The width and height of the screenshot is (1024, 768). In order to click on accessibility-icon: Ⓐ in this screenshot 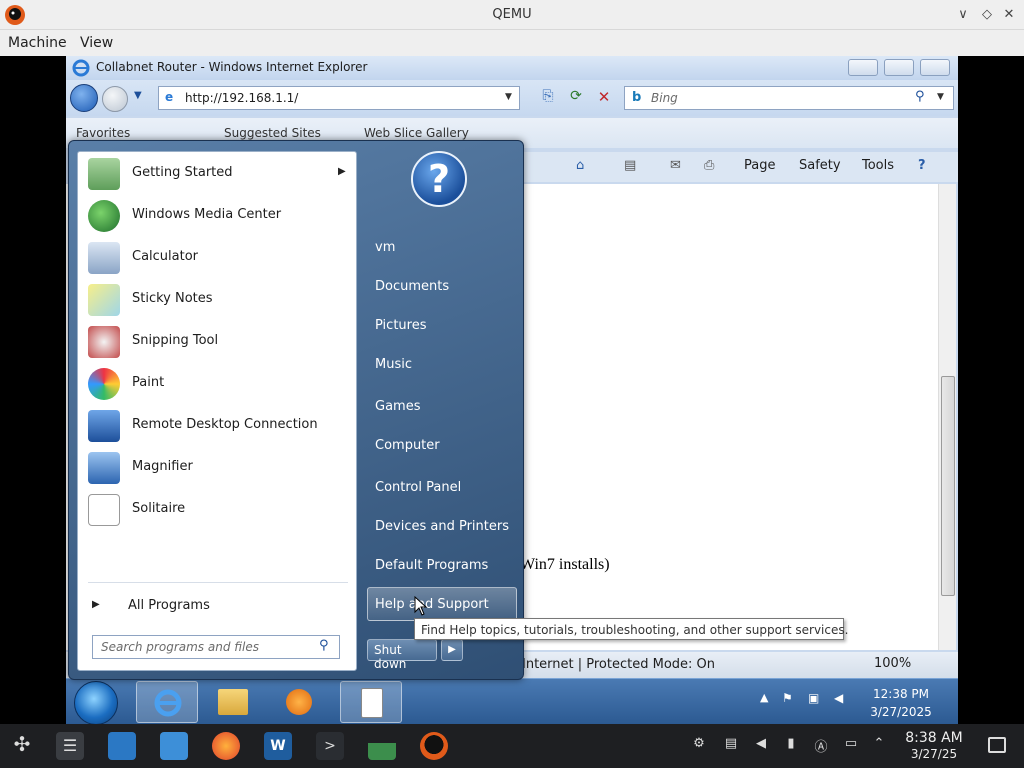, I will do `click(821, 745)`.